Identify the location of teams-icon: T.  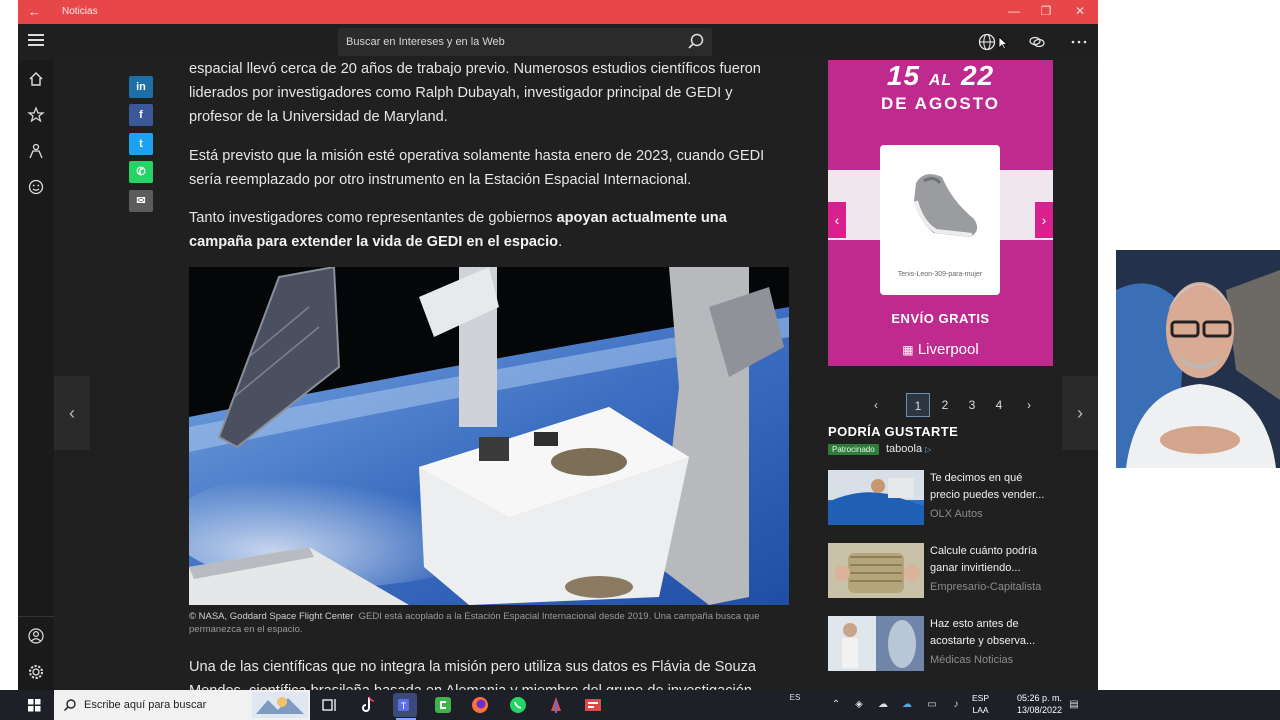
(405, 705).